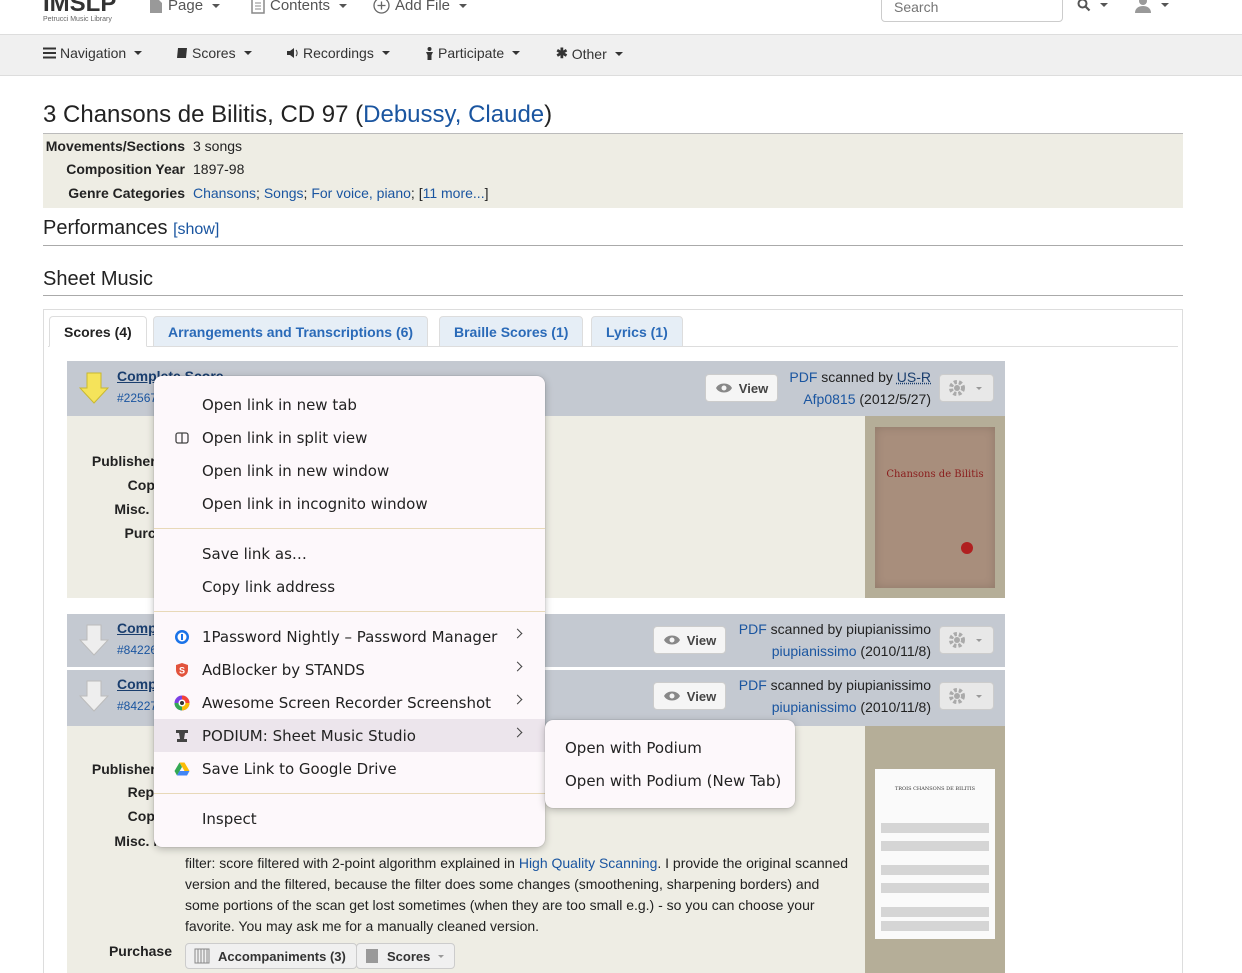  What do you see at coordinates (349, 768) in the screenshot?
I see `menu-save-google-drive: Save Link to Google Drive` at bounding box center [349, 768].